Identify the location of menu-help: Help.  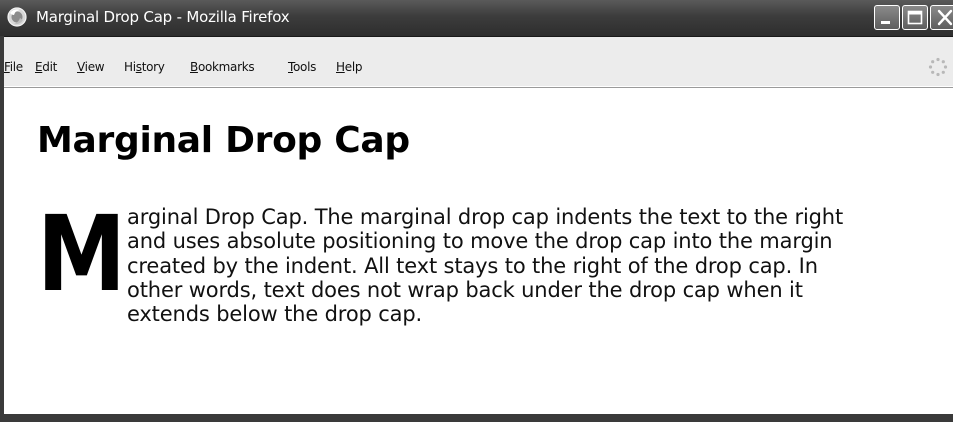
(349, 67).